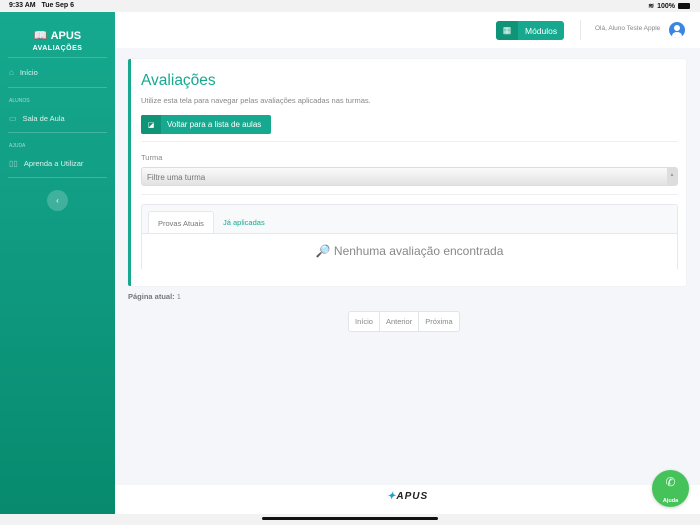 The width and height of the screenshot is (700, 525). What do you see at coordinates (323, 251) in the screenshot?
I see `magnifier-icon: 🔎` at bounding box center [323, 251].